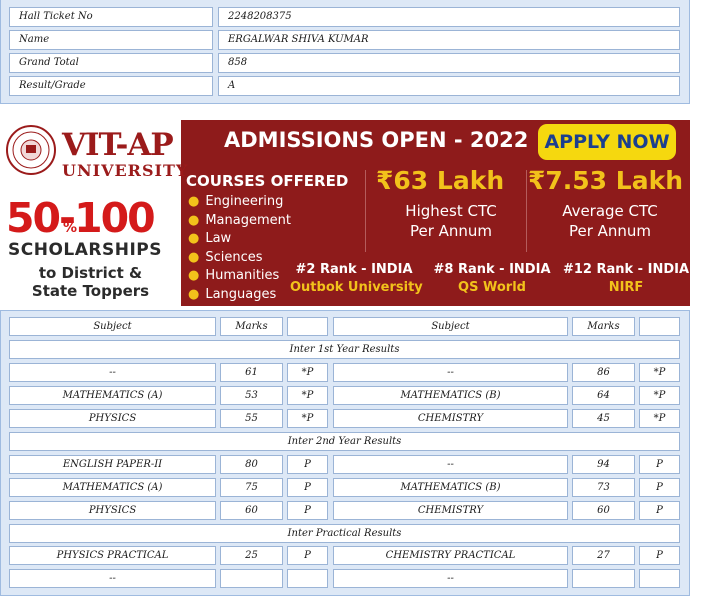 Image resolution: width=702 pixels, height=600 pixels. I want to click on hall-ticket-value: 2248208375, so click(449, 17).